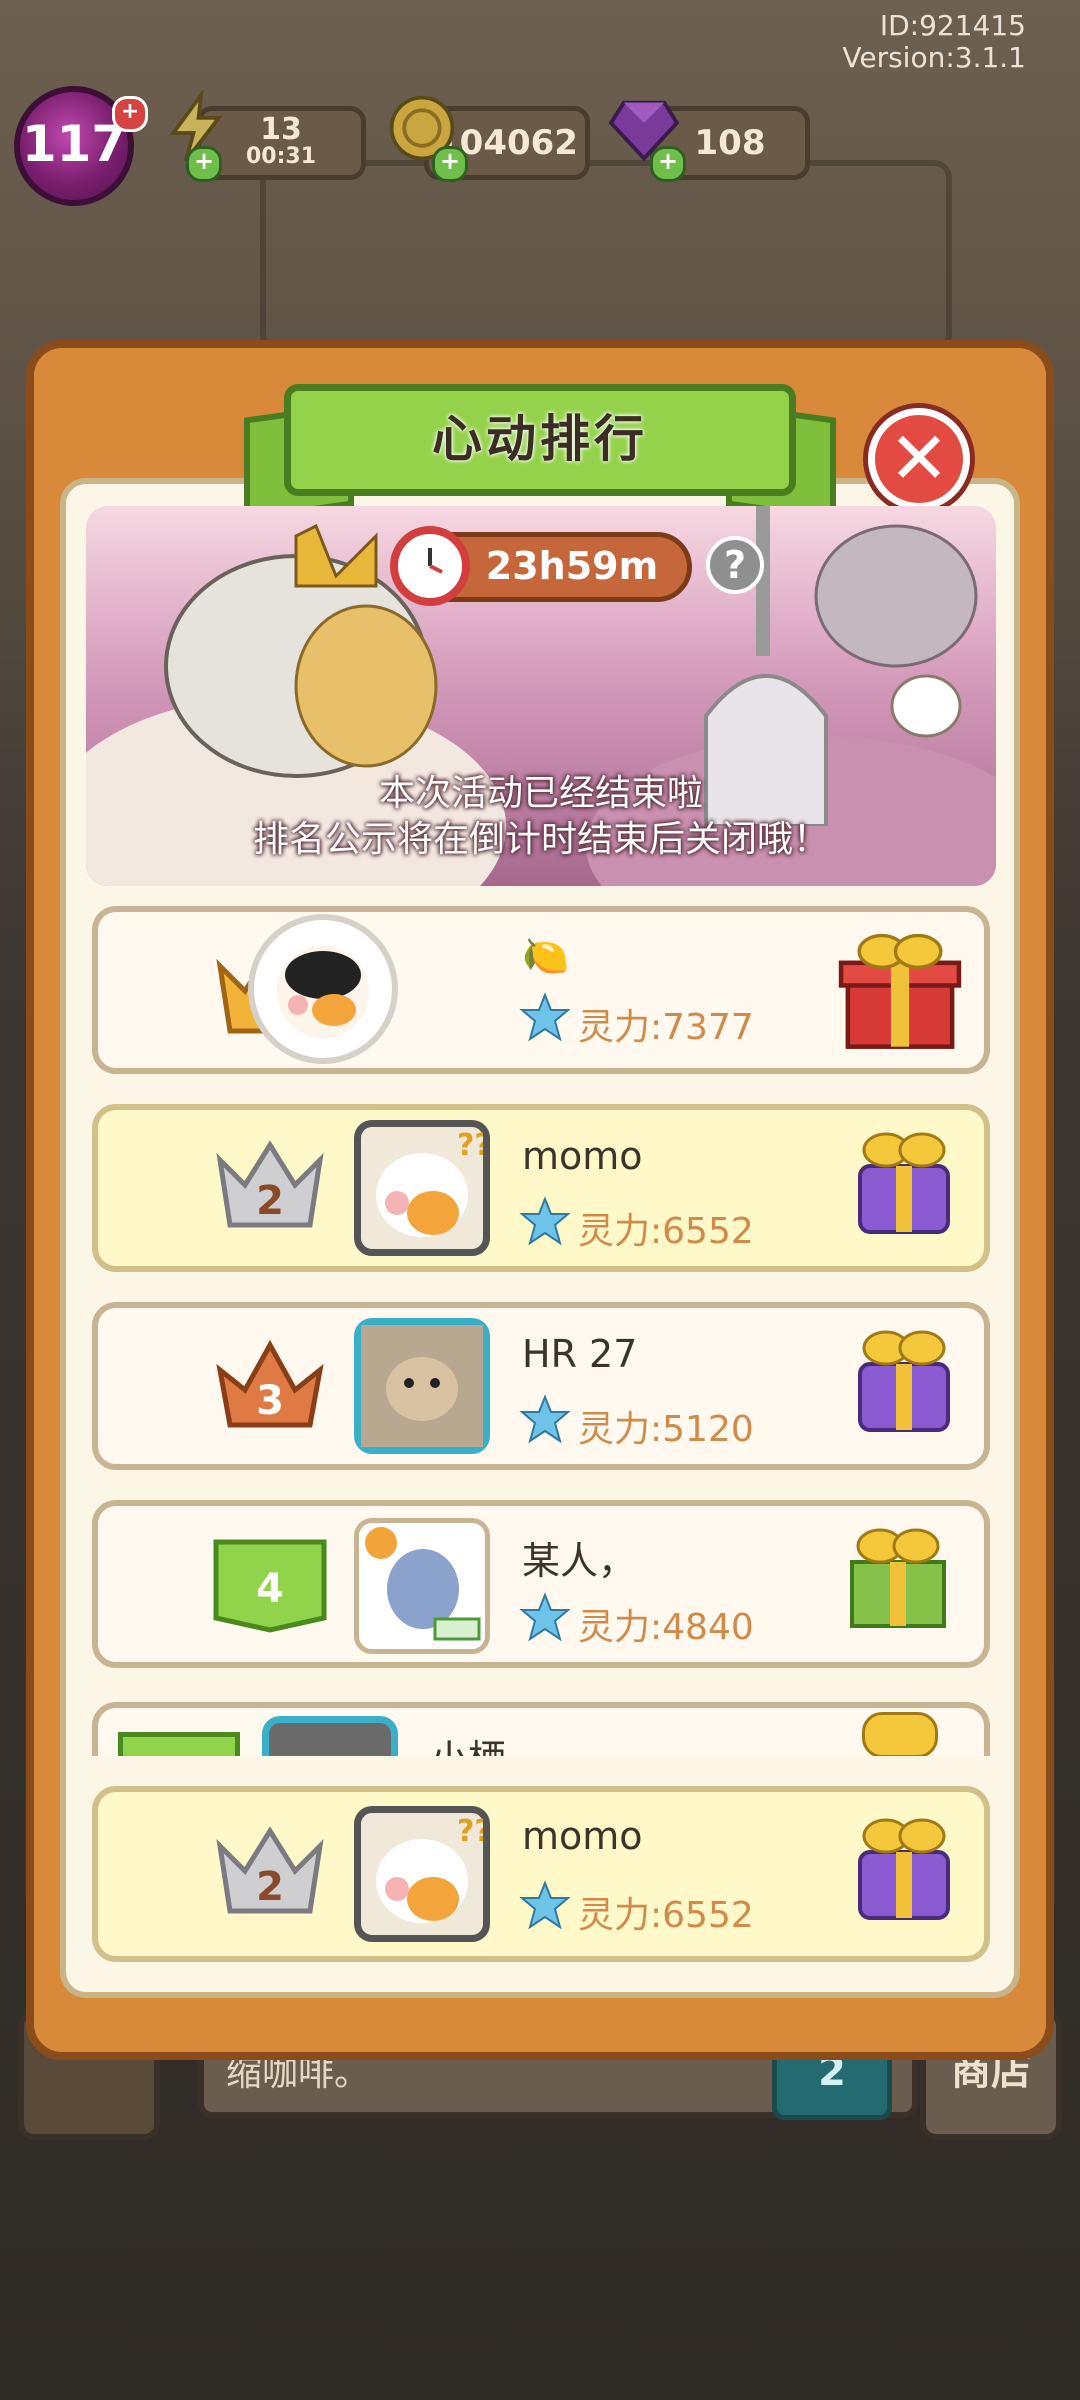  What do you see at coordinates (540, 839) in the screenshot?
I see `ranking-close-notice: 排名公示将在倒计时结束后关闭哦！` at bounding box center [540, 839].